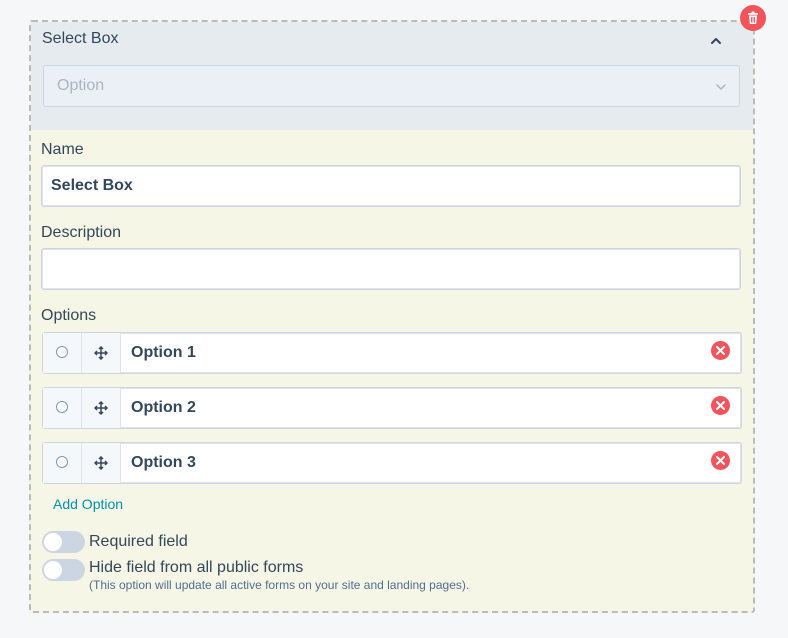  Describe the element at coordinates (392, 463) in the screenshot. I see `option-row: Option 3` at that location.